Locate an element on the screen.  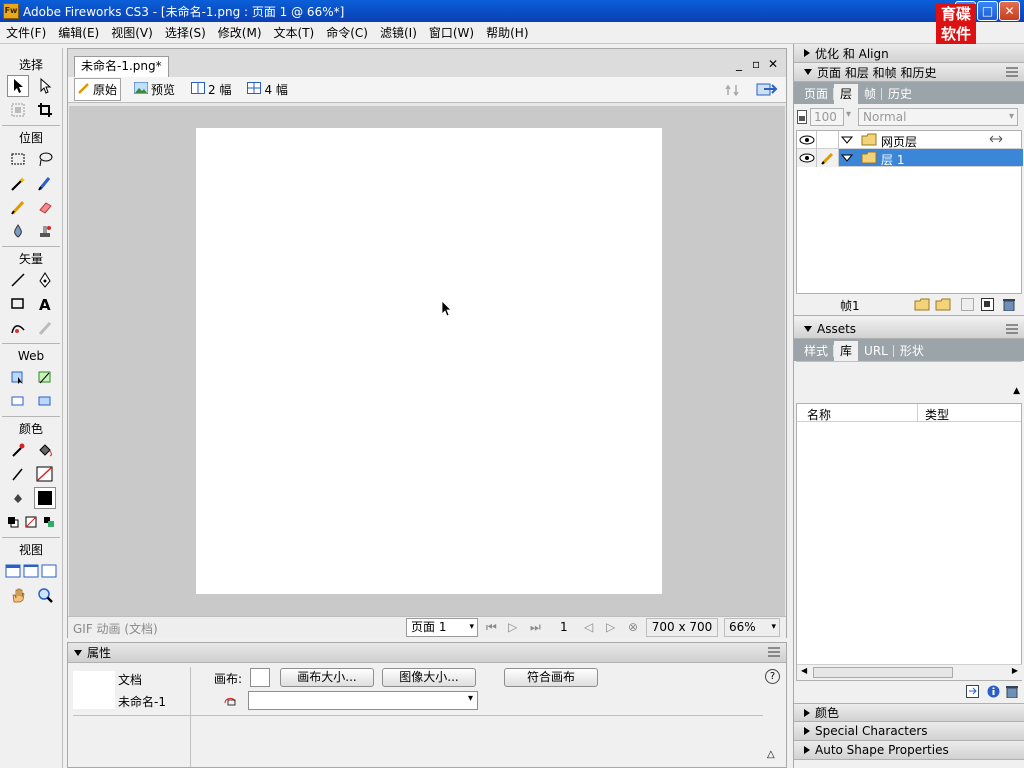
scroll-up-icon: ▲ is located at coordinates (1016, 391).